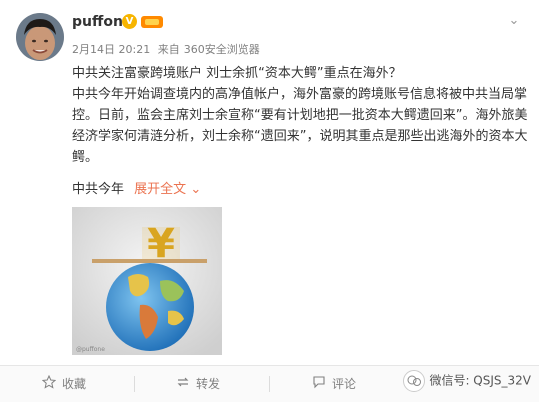  I want to click on wechat-logo-icon, so click(414, 381).